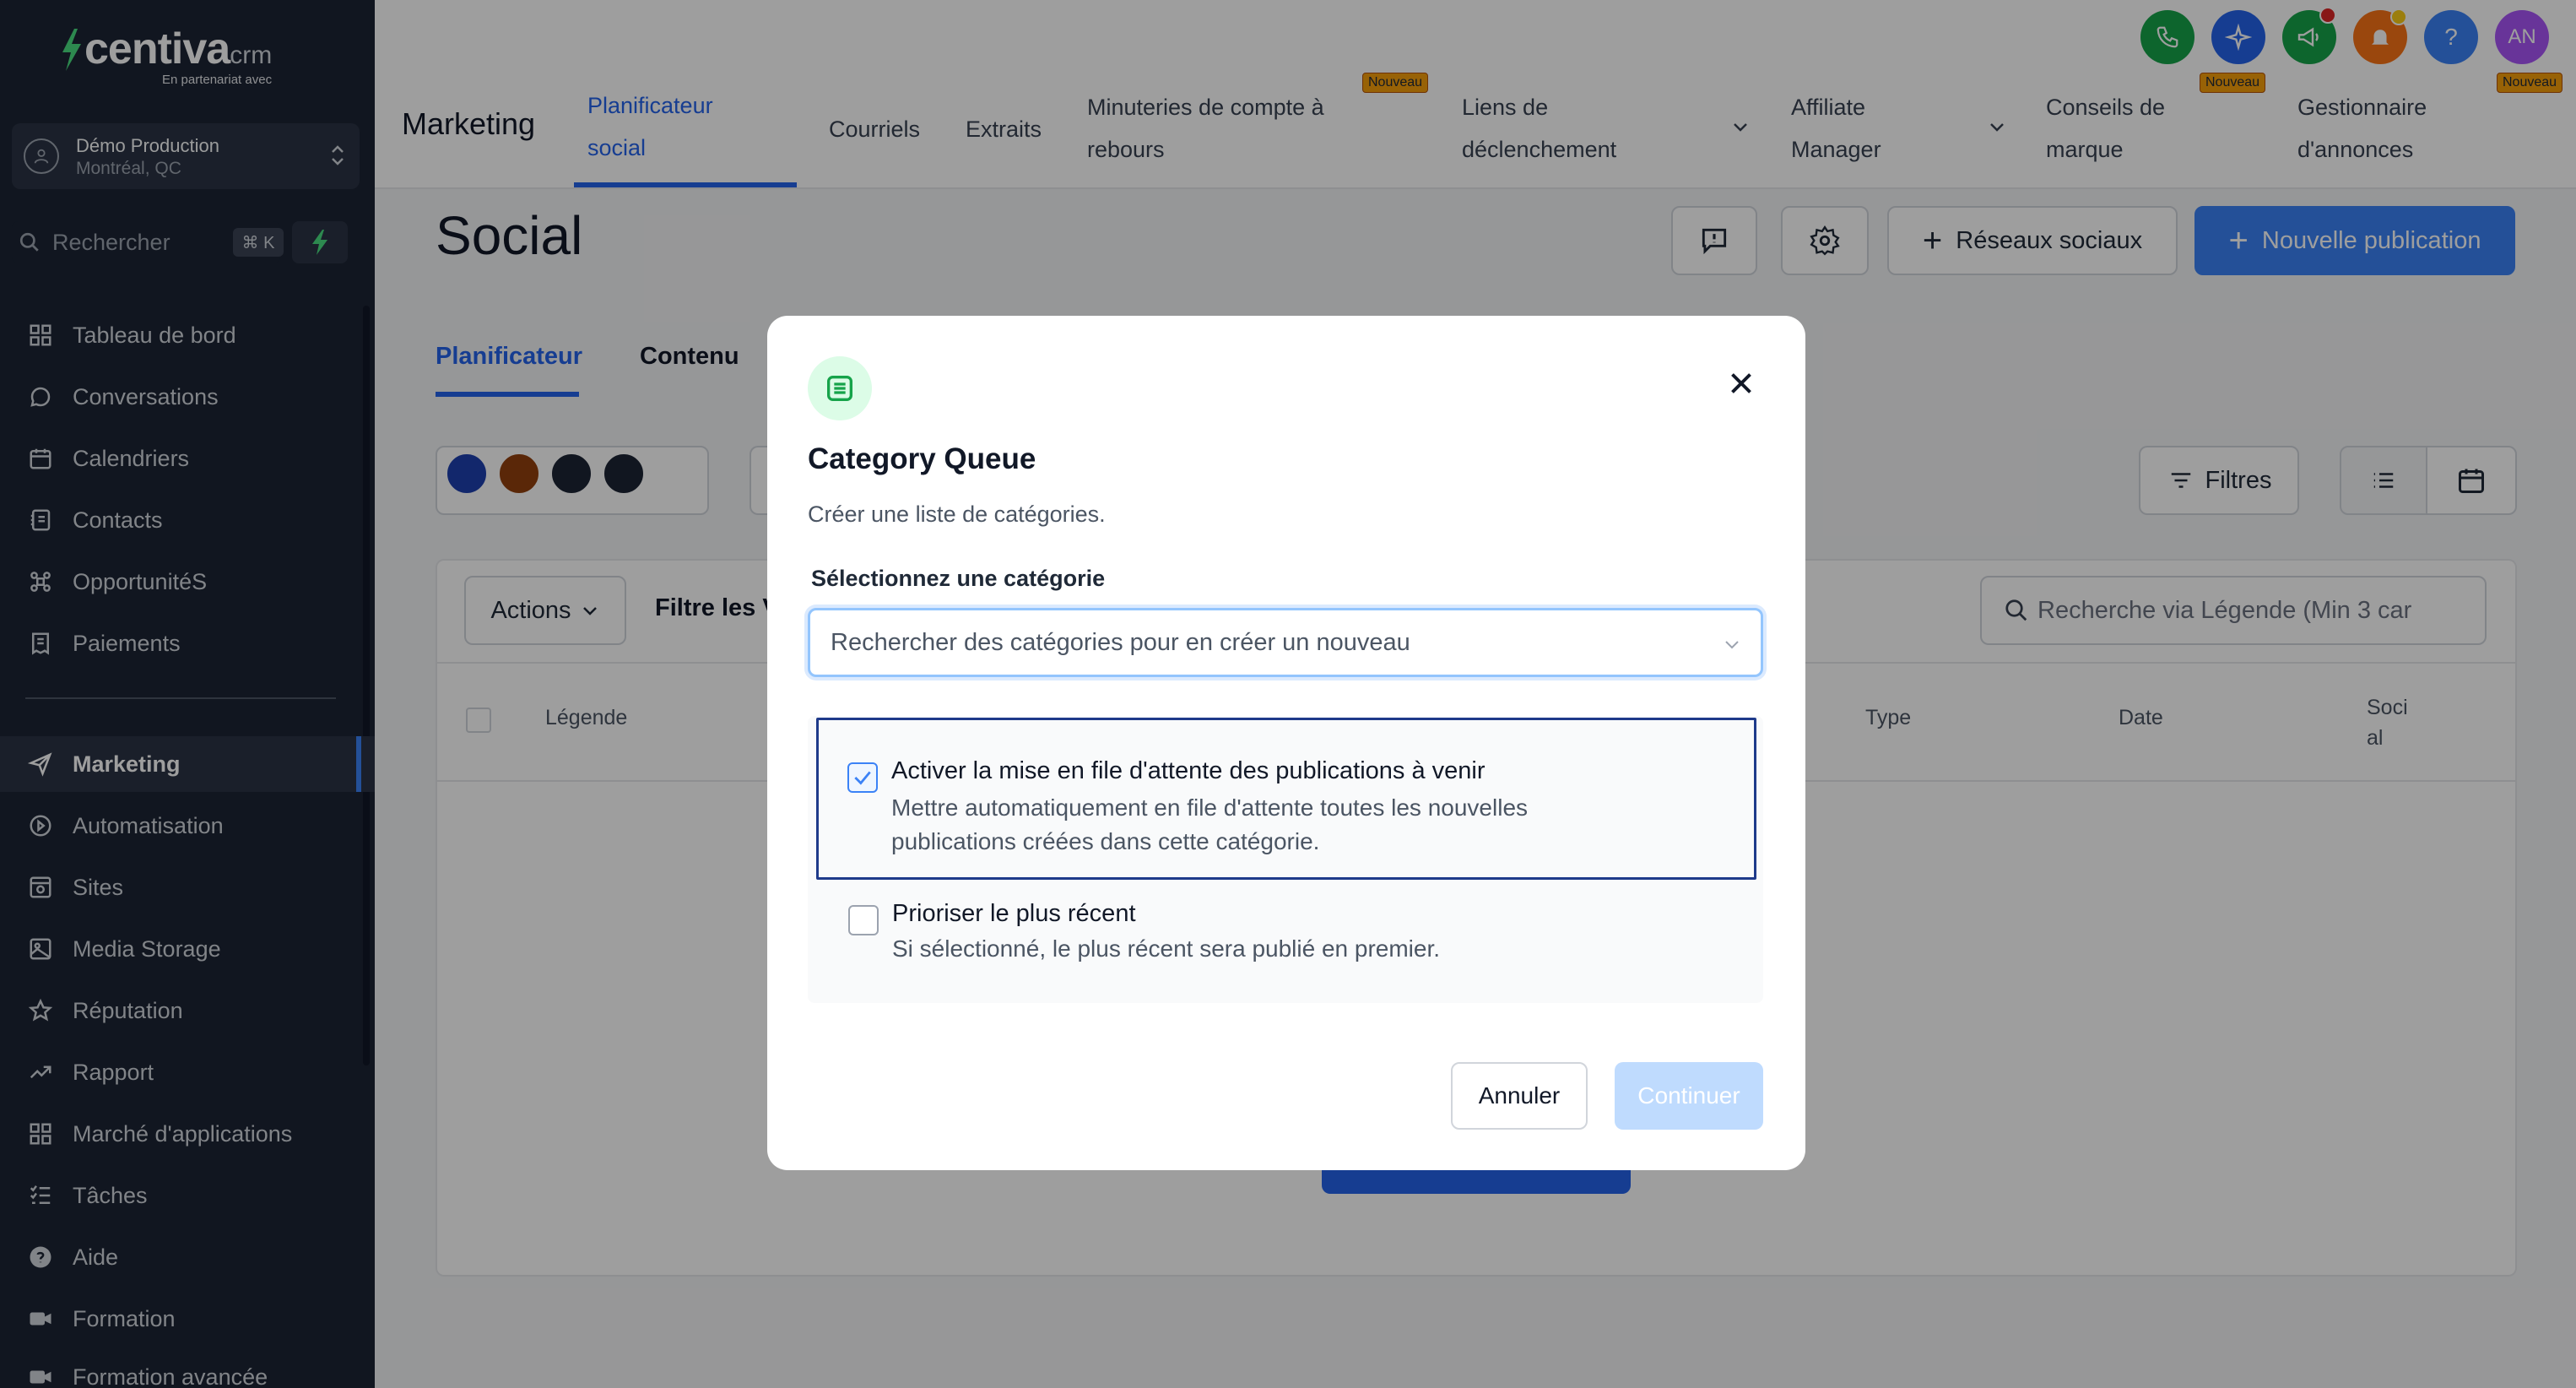 This screenshot has height=1388, width=2576. Describe the element at coordinates (922, 458) in the screenshot. I see `modal-title: Category Queue` at that location.